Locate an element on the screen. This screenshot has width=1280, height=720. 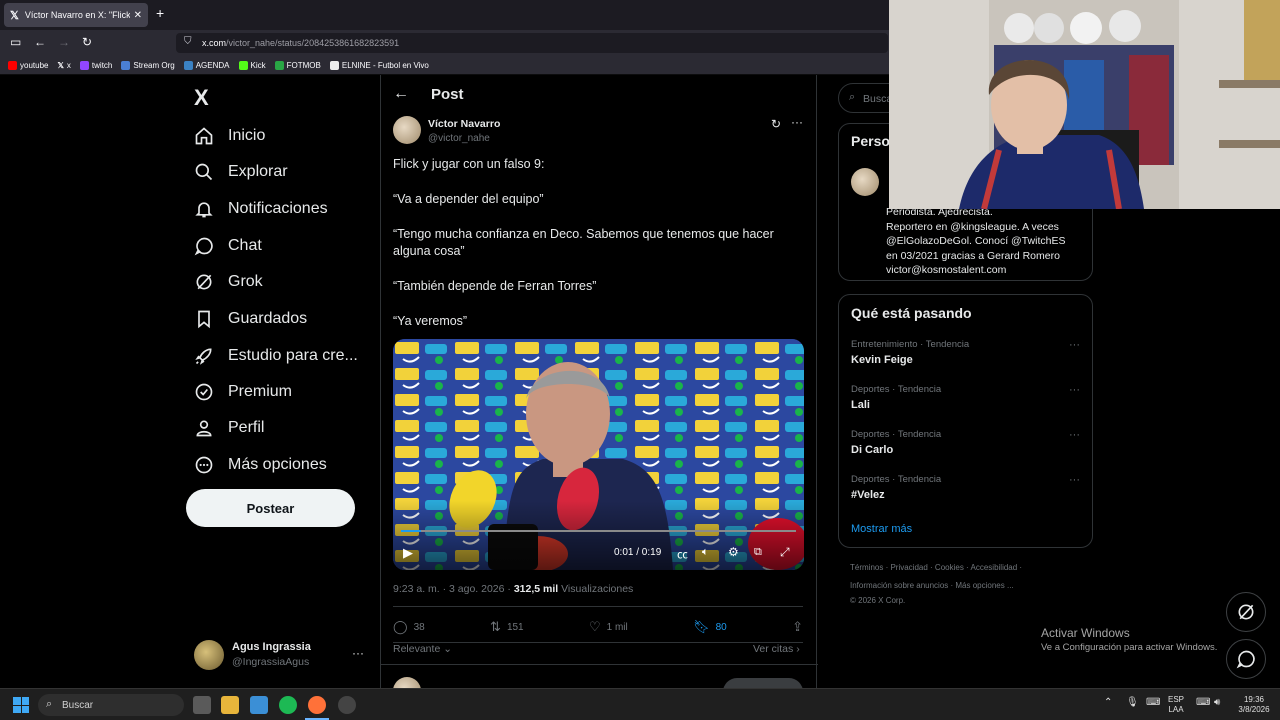
notepad-icon is located at coordinates (259, 705).